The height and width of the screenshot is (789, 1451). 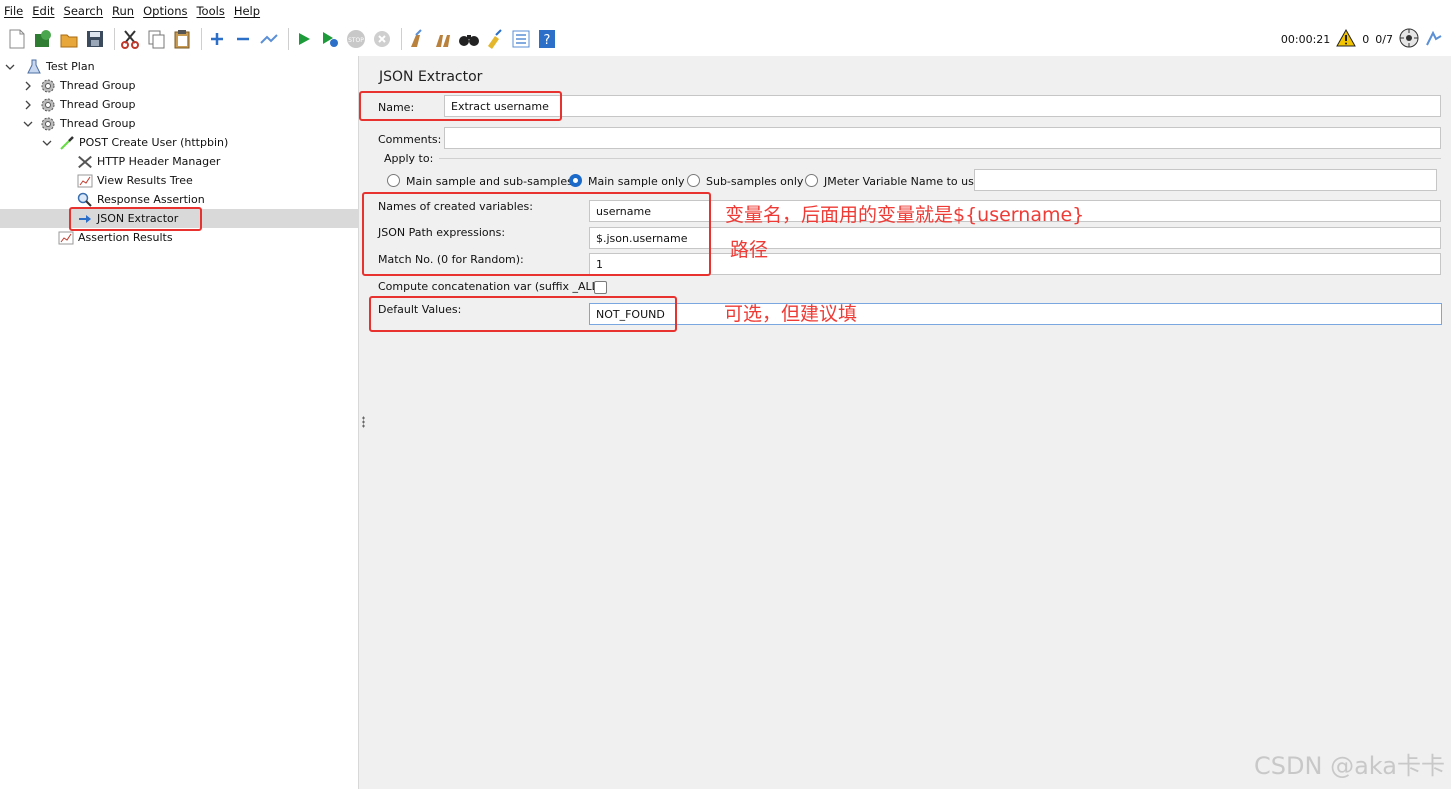 What do you see at coordinates (154, 142) in the screenshot?
I see `tree-item-label: POST Create User (httpbin)` at bounding box center [154, 142].